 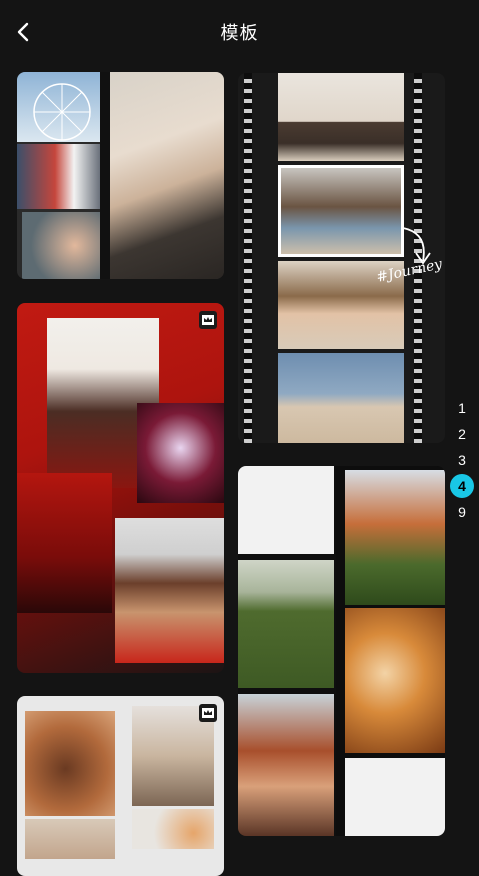 I want to click on photo-blonde-woman, so click(x=165, y=175).